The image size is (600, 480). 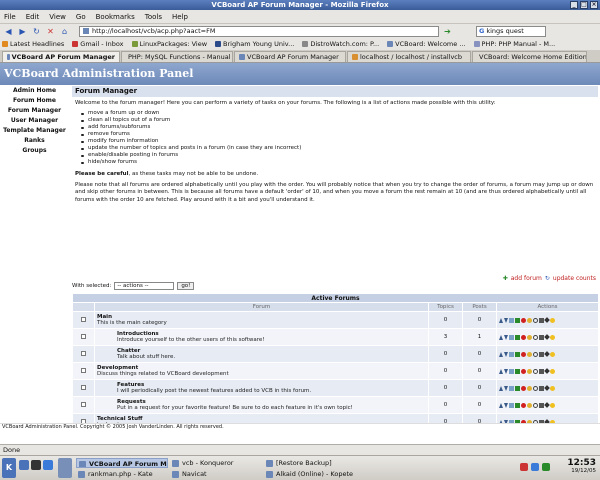 I want to click on terminal-icon, so click(x=36, y=465).